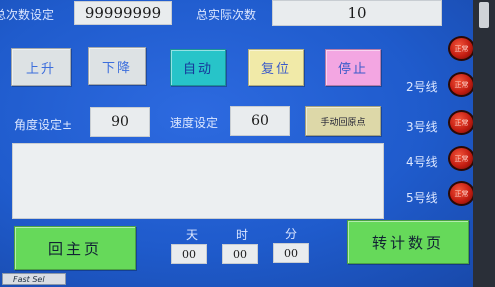 The width and height of the screenshot is (495, 287). Describe the element at coordinates (291, 253) in the screenshot. I see `minute-display: 00` at that location.